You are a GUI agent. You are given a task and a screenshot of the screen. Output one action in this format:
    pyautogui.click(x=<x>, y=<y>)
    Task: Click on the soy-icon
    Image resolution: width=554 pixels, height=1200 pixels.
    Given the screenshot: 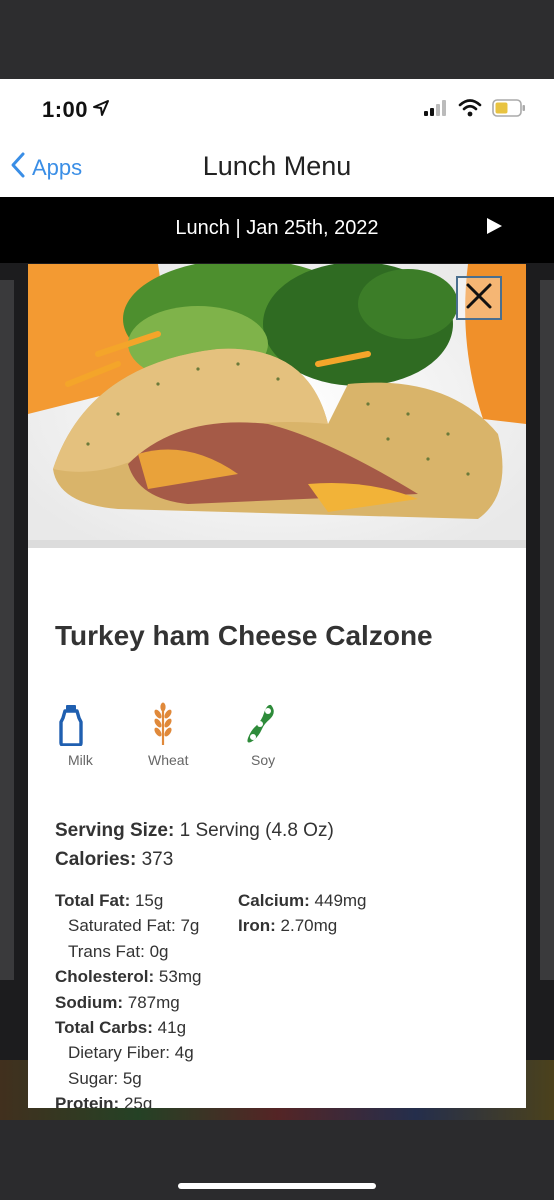 What is the action you would take?
    pyautogui.click(x=261, y=723)
    